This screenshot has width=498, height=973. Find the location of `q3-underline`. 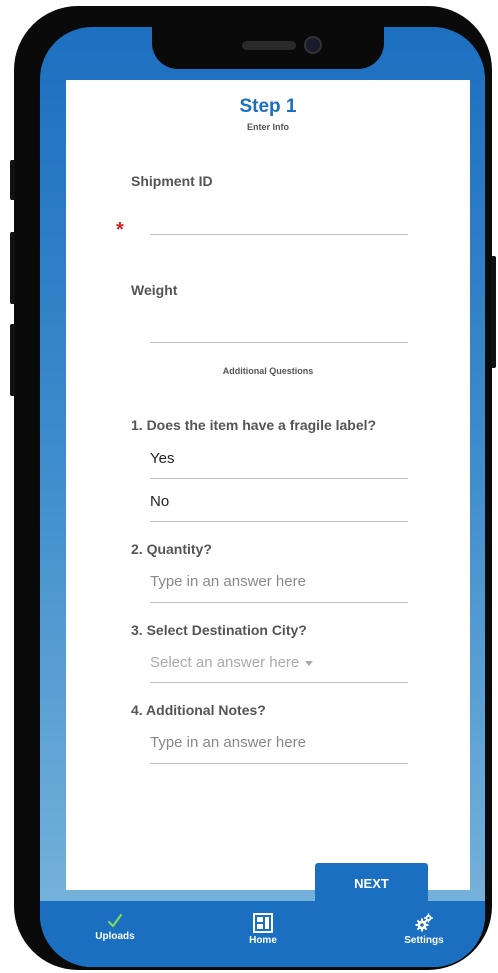

q3-underline is located at coordinates (279, 682).